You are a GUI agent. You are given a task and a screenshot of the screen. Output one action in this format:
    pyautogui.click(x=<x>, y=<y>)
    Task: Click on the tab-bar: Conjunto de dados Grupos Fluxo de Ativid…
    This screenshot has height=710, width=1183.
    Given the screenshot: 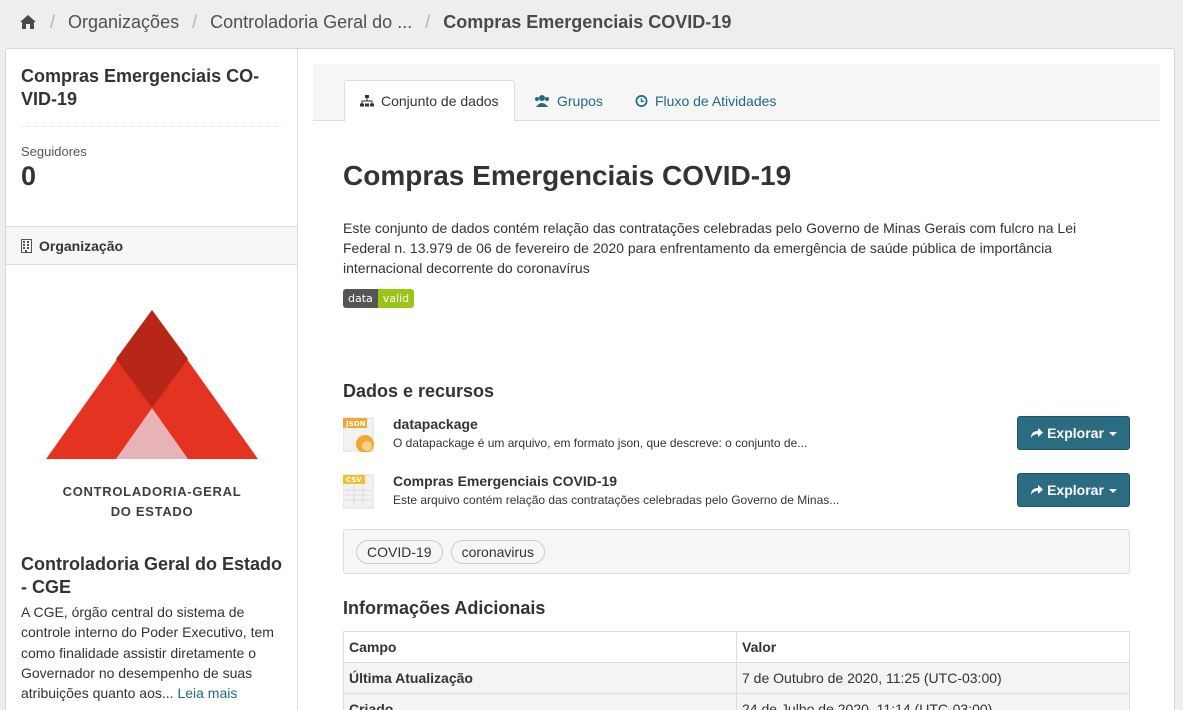 What is the action you would take?
    pyautogui.click(x=736, y=93)
    